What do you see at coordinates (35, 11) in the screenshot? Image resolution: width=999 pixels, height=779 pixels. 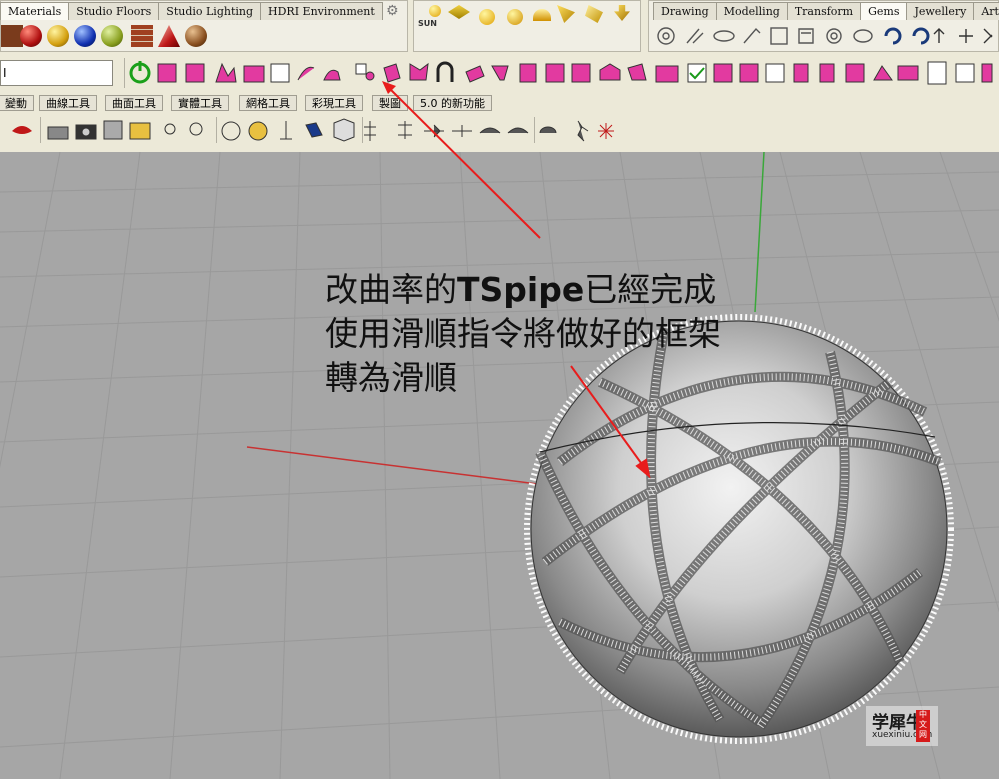 I see `tab-materials: Materials` at bounding box center [35, 11].